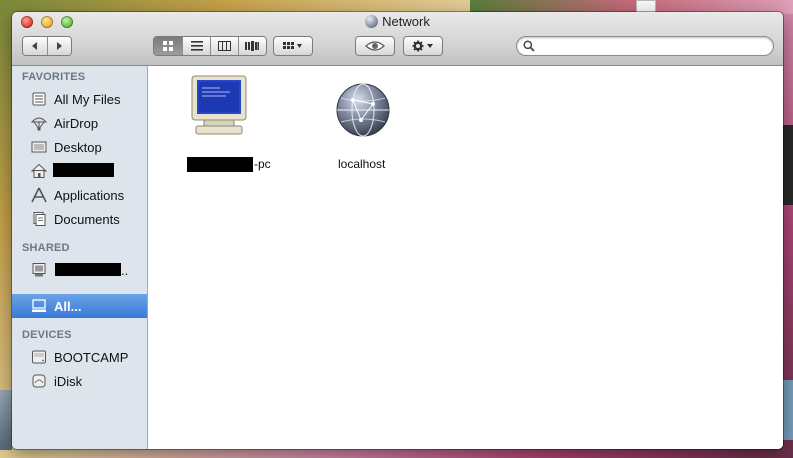 The width and height of the screenshot is (793, 458). Describe the element at coordinates (219, 105) in the screenshot. I see `pc-monitor-icon` at that location.